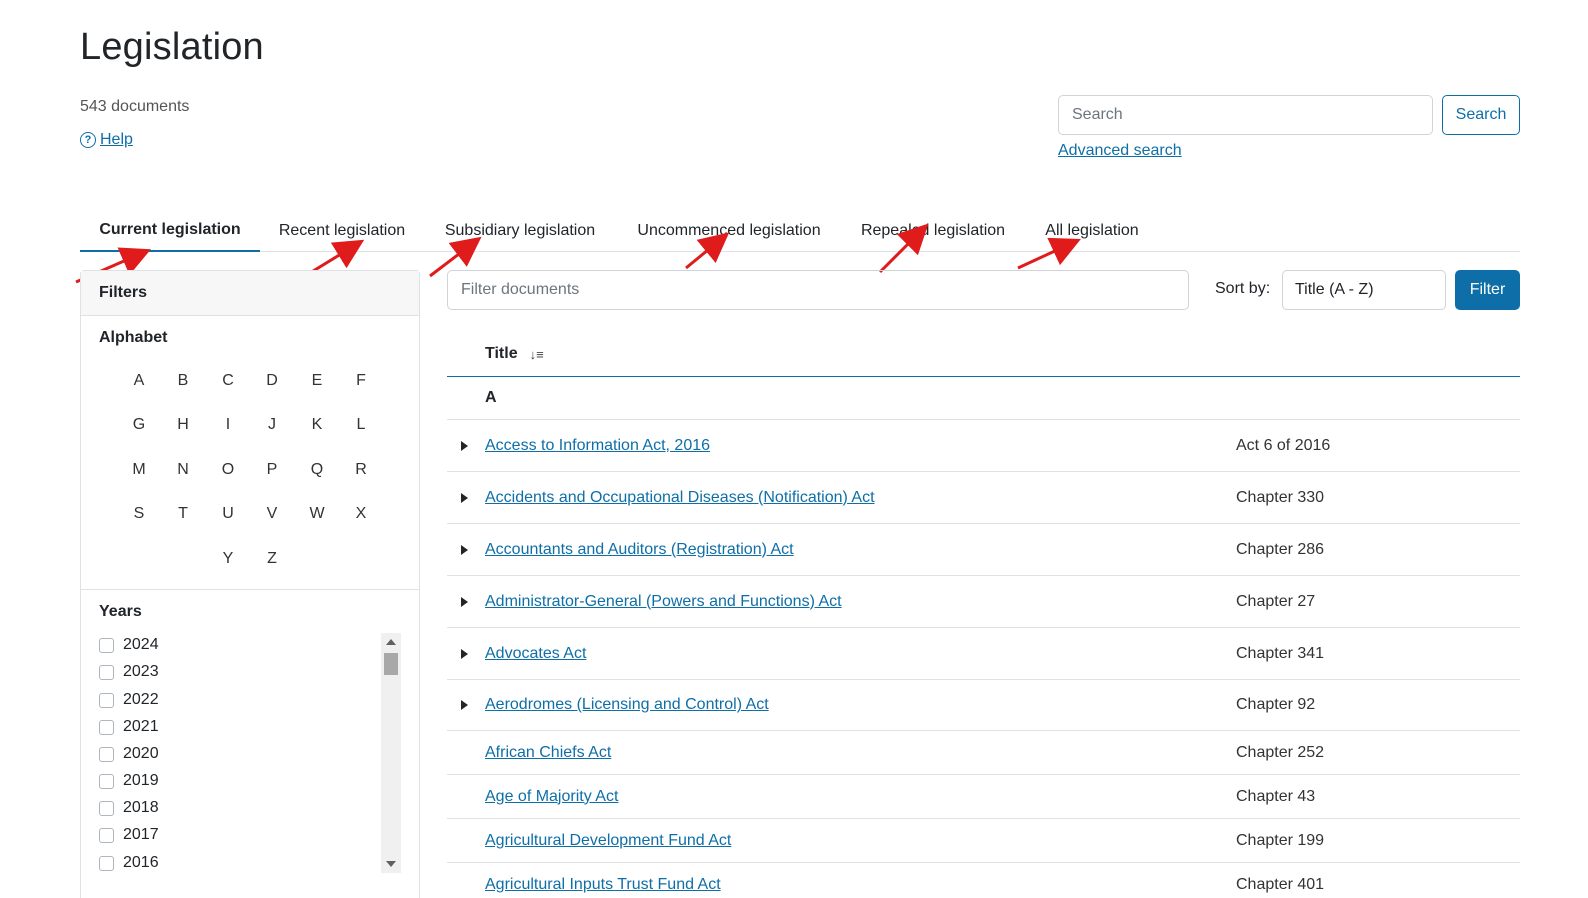  I want to click on letter-b: B, so click(183, 381).